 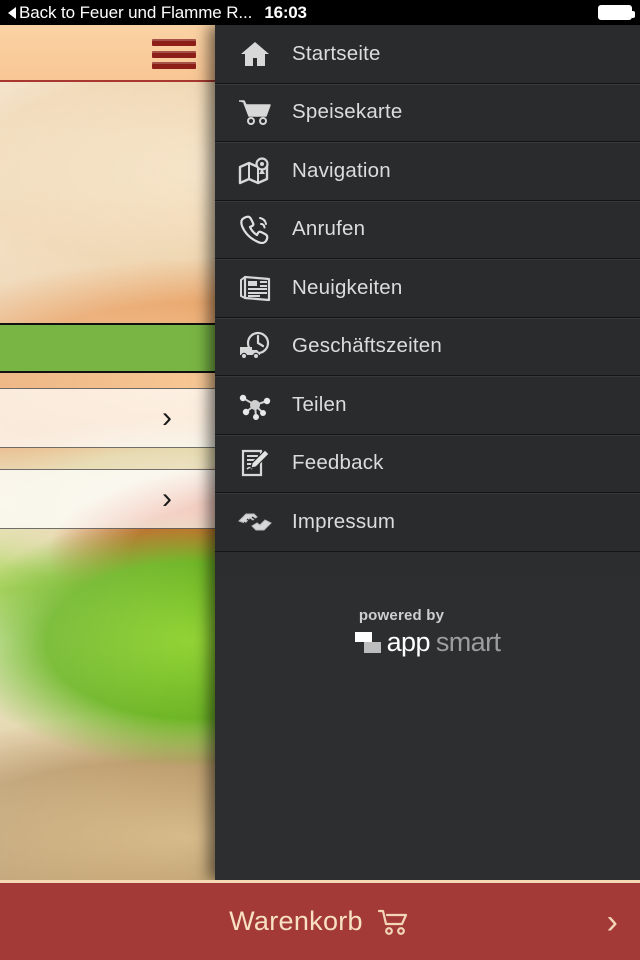 What do you see at coordinates (427, 54) in the screenshot?
I see `menu-item-startseite: Startseite` at bounding box center [427, 54].